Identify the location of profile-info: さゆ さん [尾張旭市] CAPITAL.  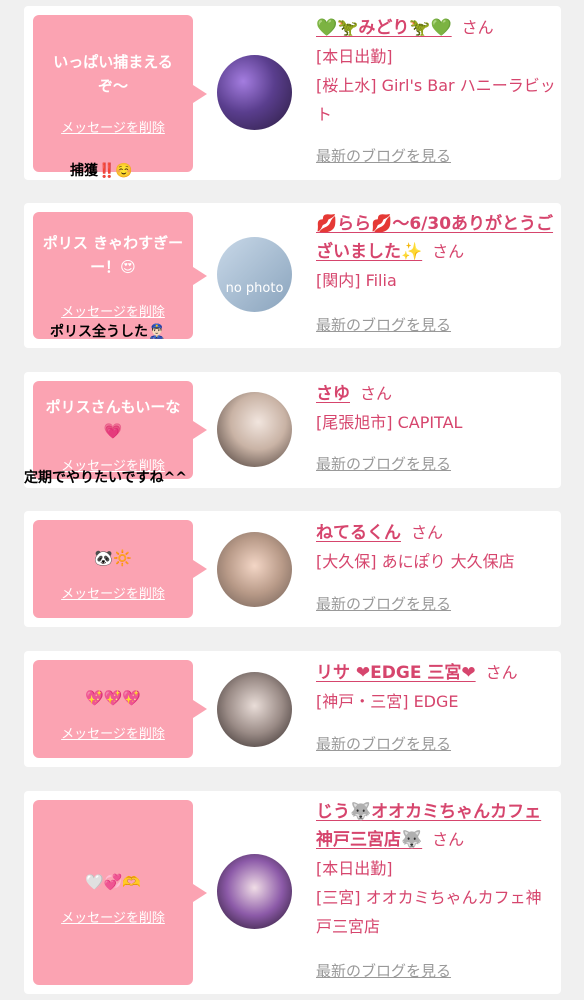
(436, 408).